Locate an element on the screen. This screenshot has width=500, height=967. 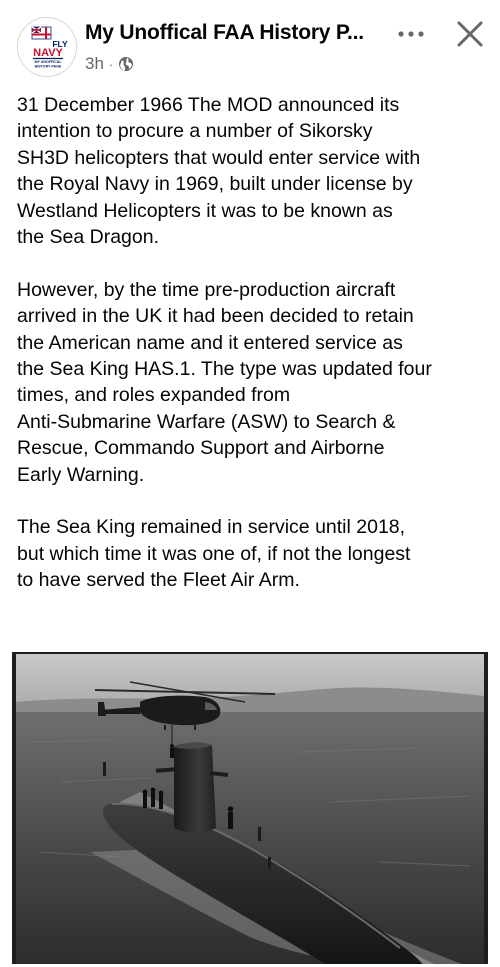
logo-text-subtitle-2: HISTORY PAGE is located at coordinates (48, 67).